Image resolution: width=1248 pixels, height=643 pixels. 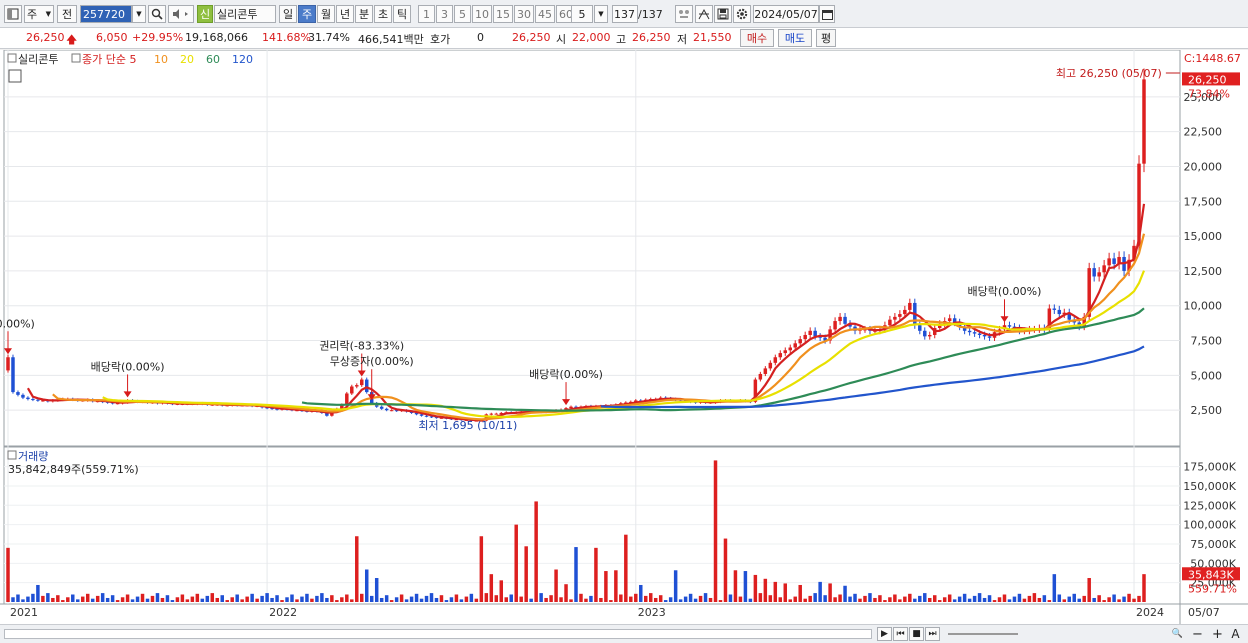 I want to click on price-tick-label: 2,500, so click(x=1207, y=410).